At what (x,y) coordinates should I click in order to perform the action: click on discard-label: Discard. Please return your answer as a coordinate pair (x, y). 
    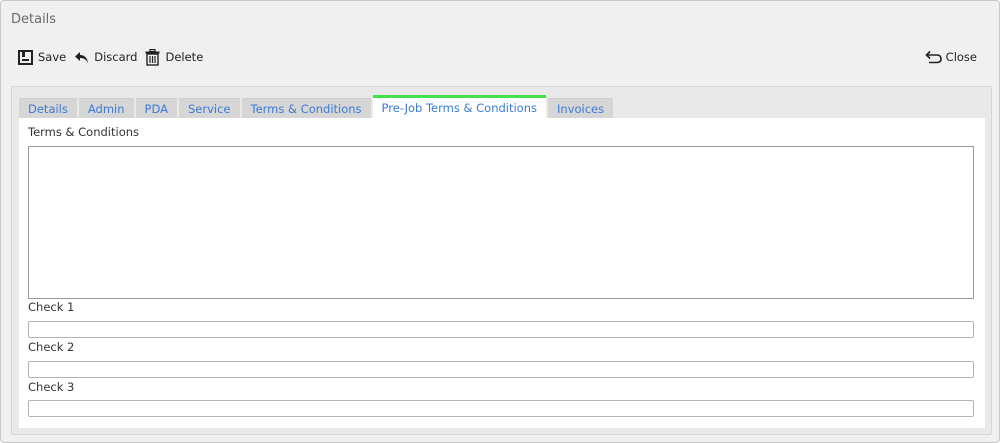
    Looking at the image, I should click on (116, 57).